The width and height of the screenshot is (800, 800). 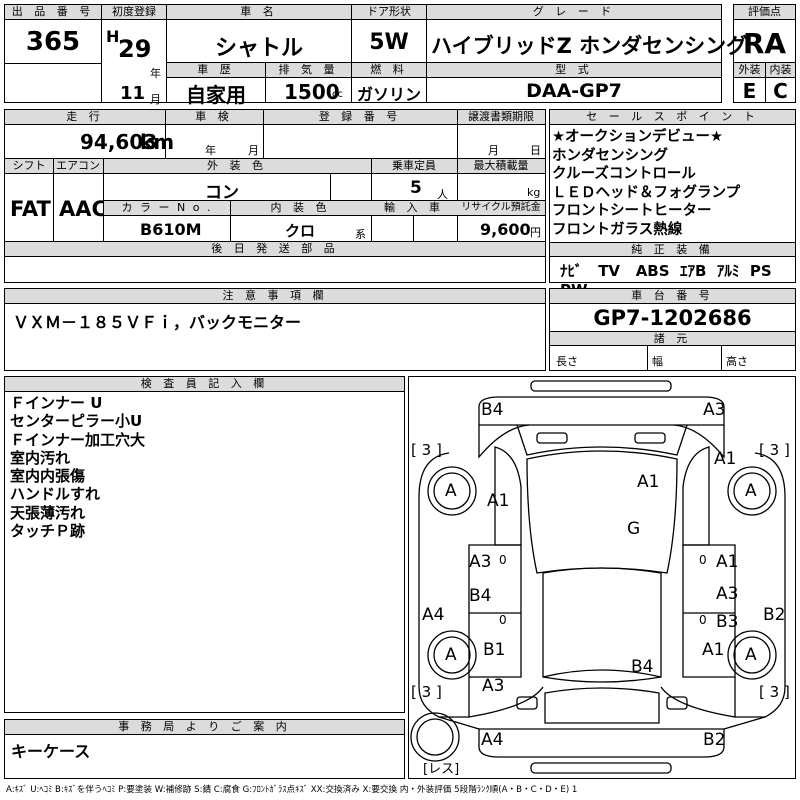 What do you see at coordinates (642, 667) in the screenshot?
I see `mark-b4-roof: B4` at bounding box center [642, 667].